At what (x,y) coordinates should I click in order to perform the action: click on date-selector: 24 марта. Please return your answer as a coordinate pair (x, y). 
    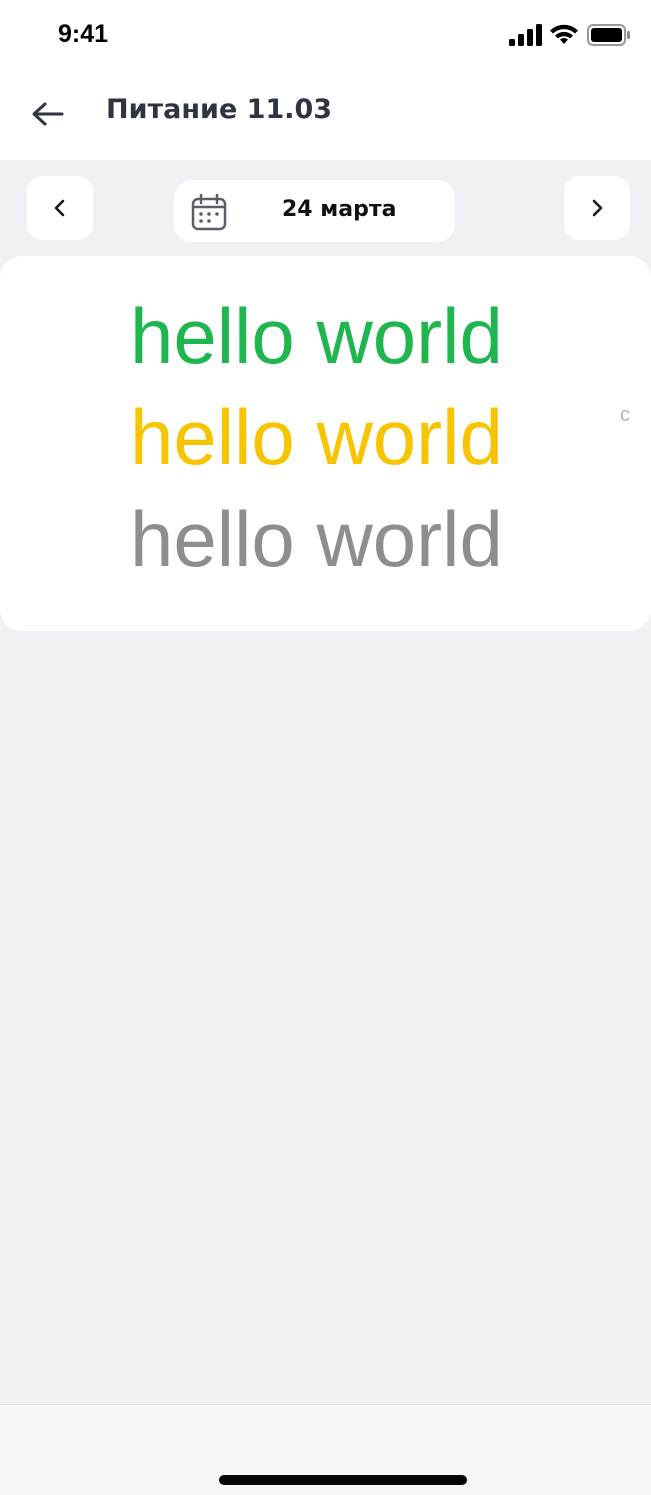
    Looking at the image, I should click on (314, 211).